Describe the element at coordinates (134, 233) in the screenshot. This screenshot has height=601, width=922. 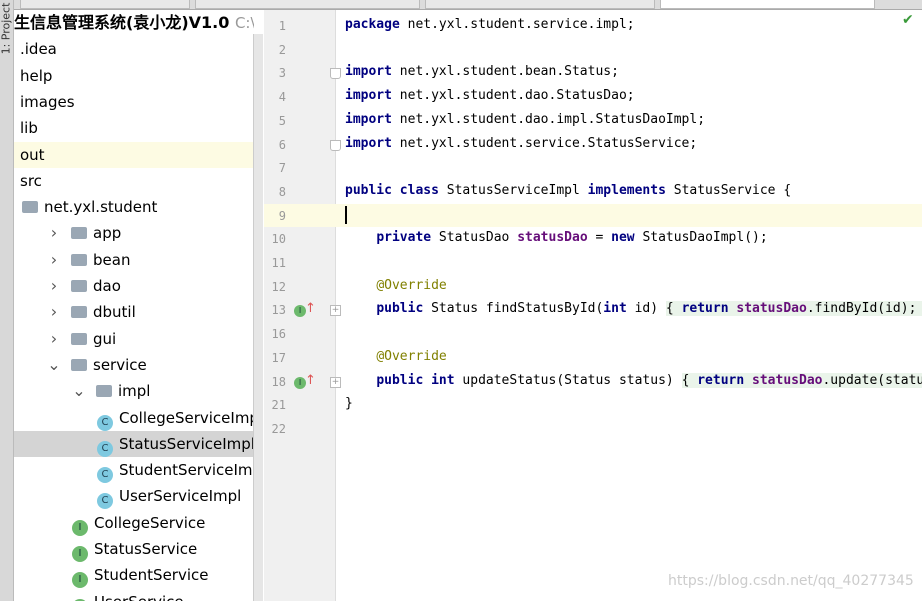
I see `tree-item: › app` at that location.